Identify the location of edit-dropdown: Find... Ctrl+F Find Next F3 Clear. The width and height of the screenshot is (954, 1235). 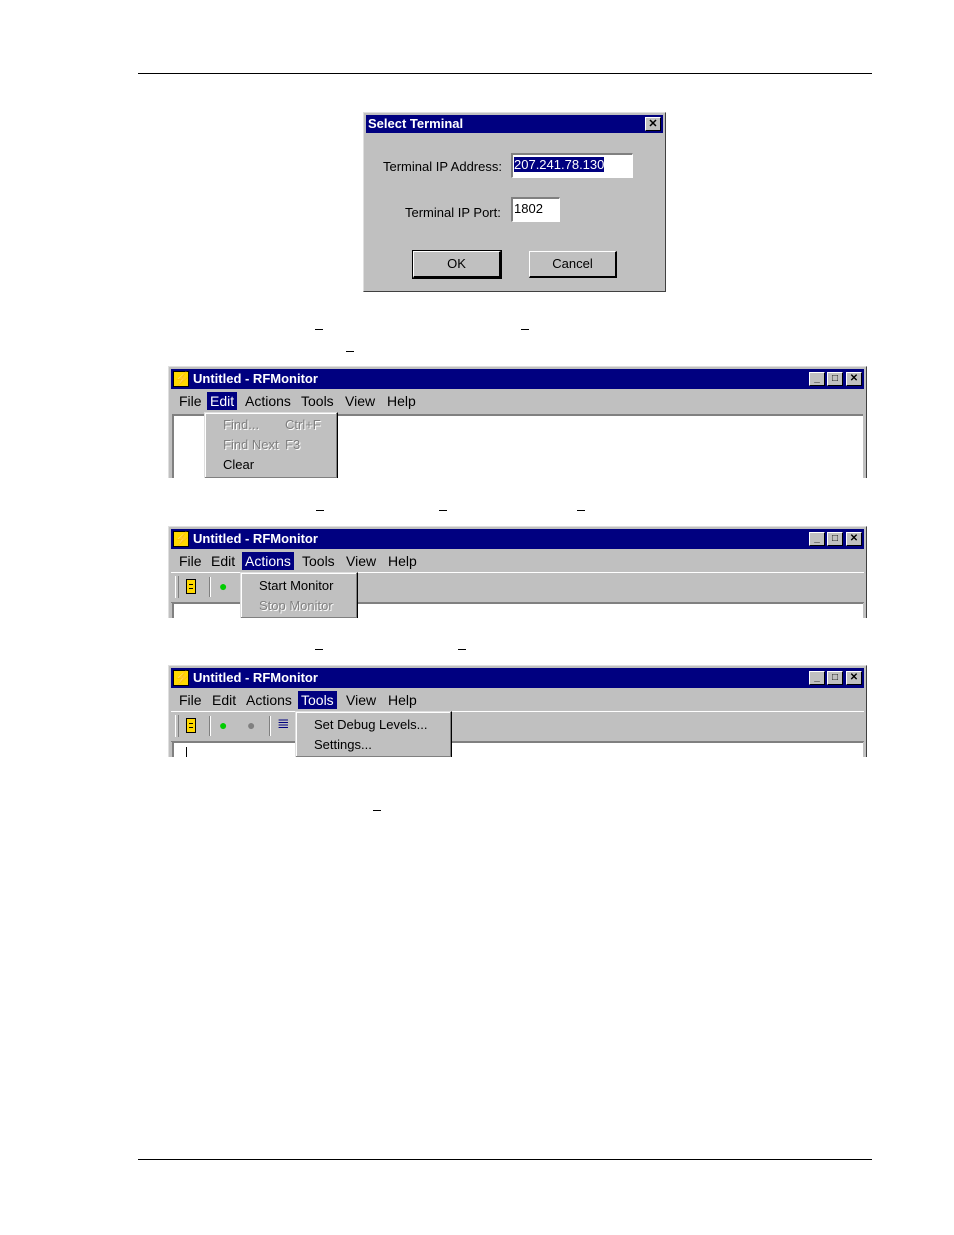
(271, 445).